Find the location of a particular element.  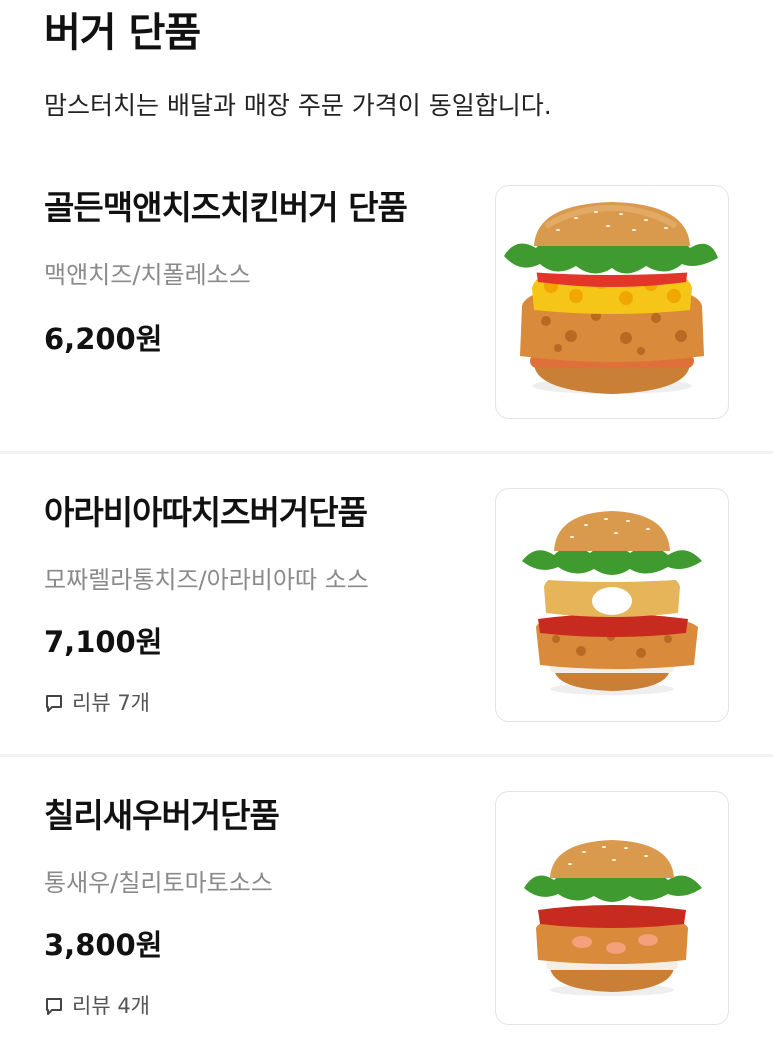

section-title: 버거 단품 is located at coordinates (122, 33).